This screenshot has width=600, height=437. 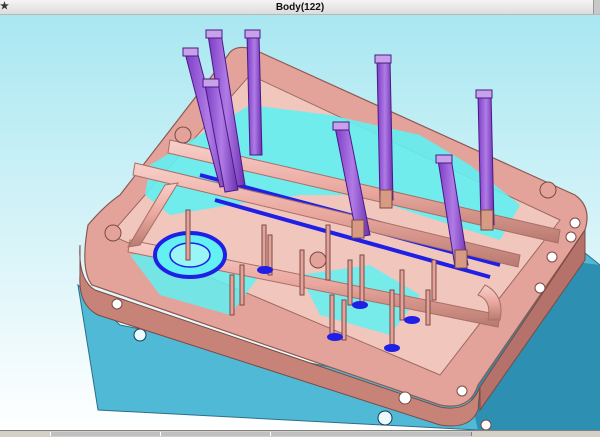 What do you see at coordinates (4, 6) in the screenshot?
I see `app-icon: ★` at bounding box center [4, 6].